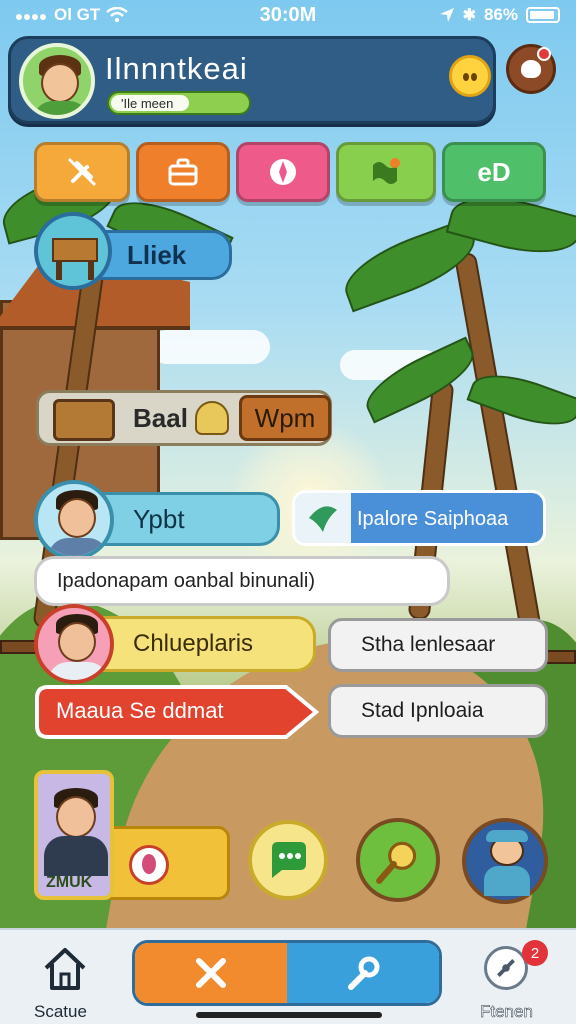  I want to click on character-button, so click(505, 861).